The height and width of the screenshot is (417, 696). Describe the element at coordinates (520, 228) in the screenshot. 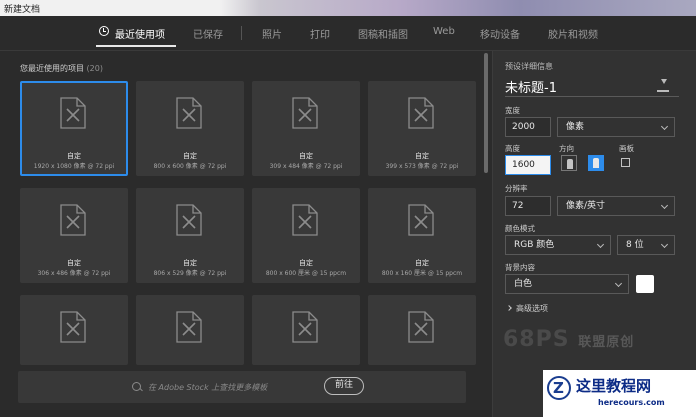

I see `color-mode-label: 颜色模式` at that location.